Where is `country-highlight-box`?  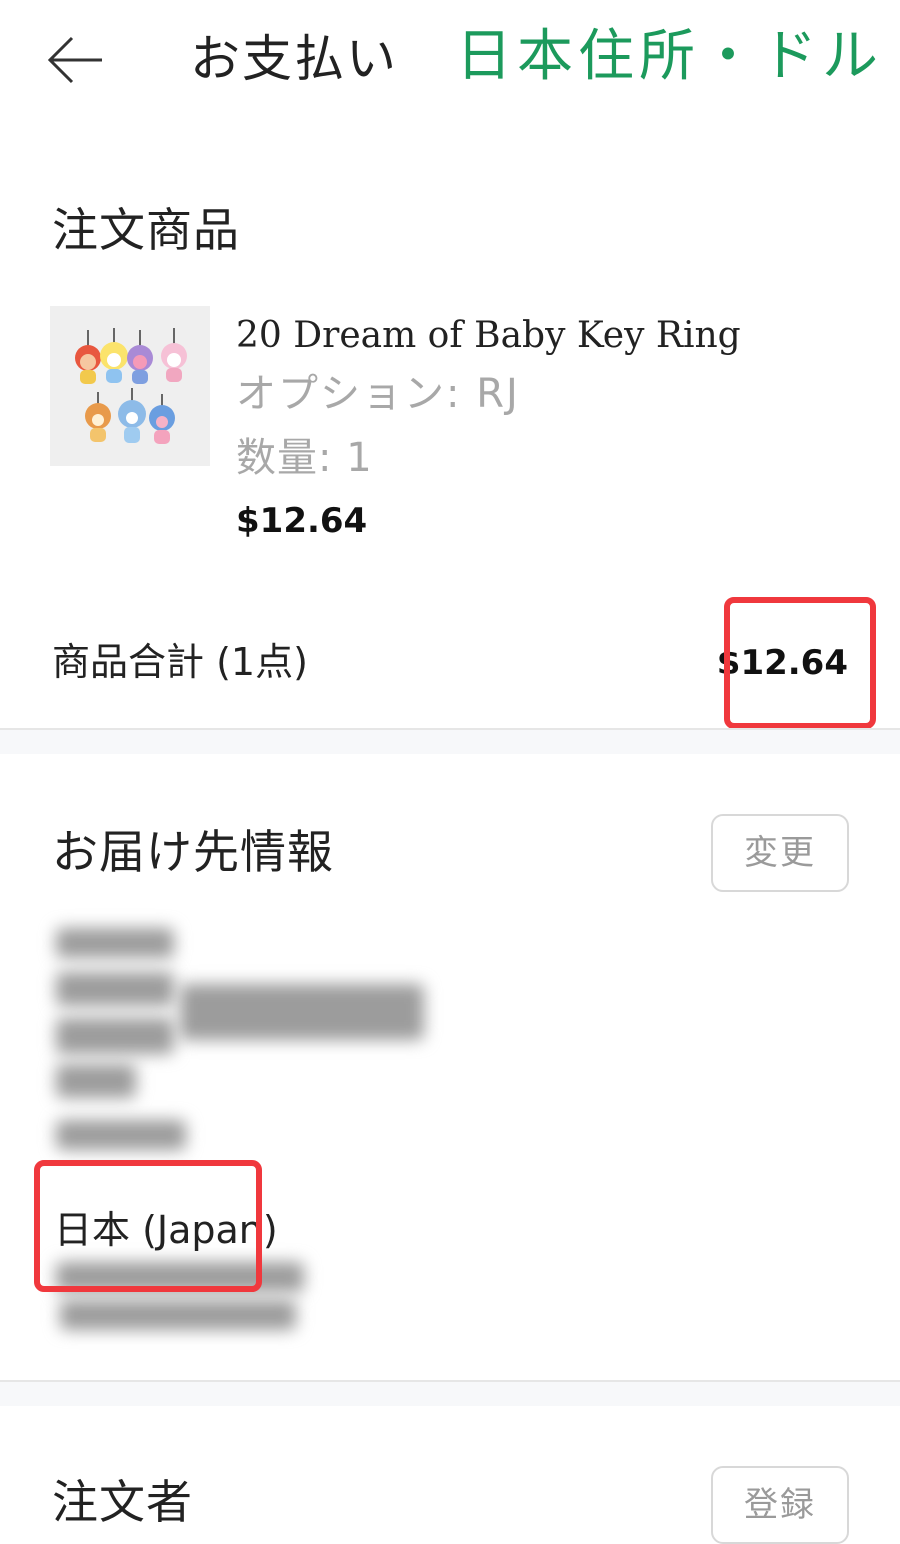 country-highlight-box is located at coordinates (148, 1226).